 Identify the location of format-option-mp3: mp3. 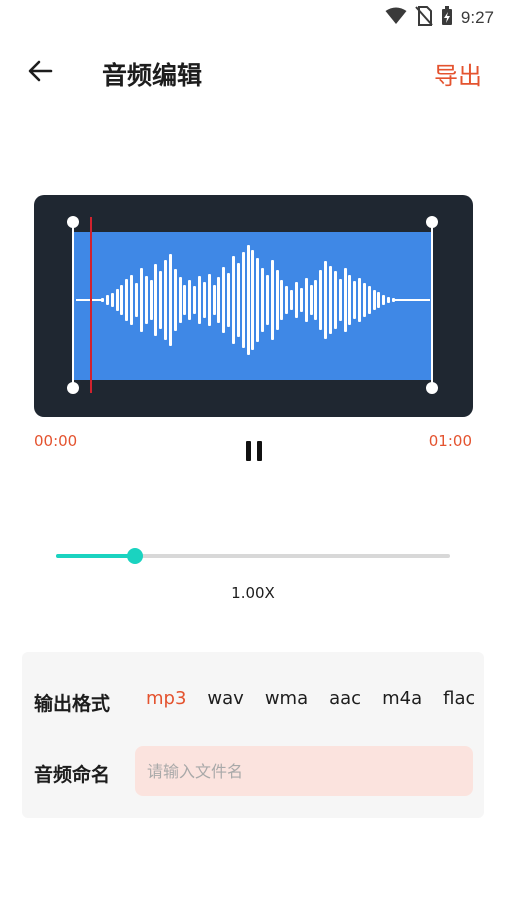
(166, 698).